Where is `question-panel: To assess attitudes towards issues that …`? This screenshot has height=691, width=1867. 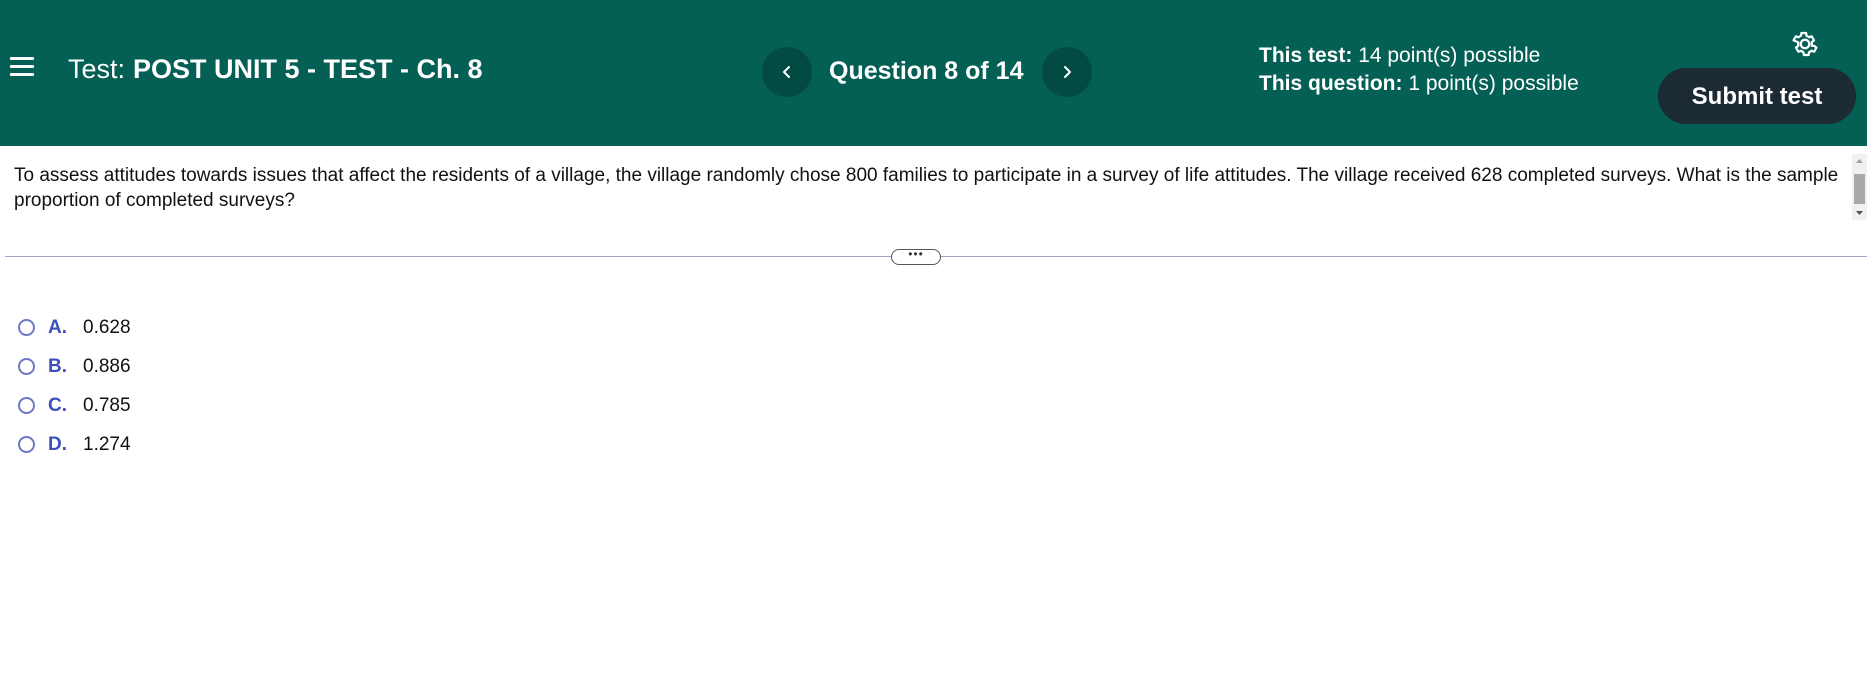
question-panel: To assess attitudes towards issues that … is located at coordinates (933, 186).